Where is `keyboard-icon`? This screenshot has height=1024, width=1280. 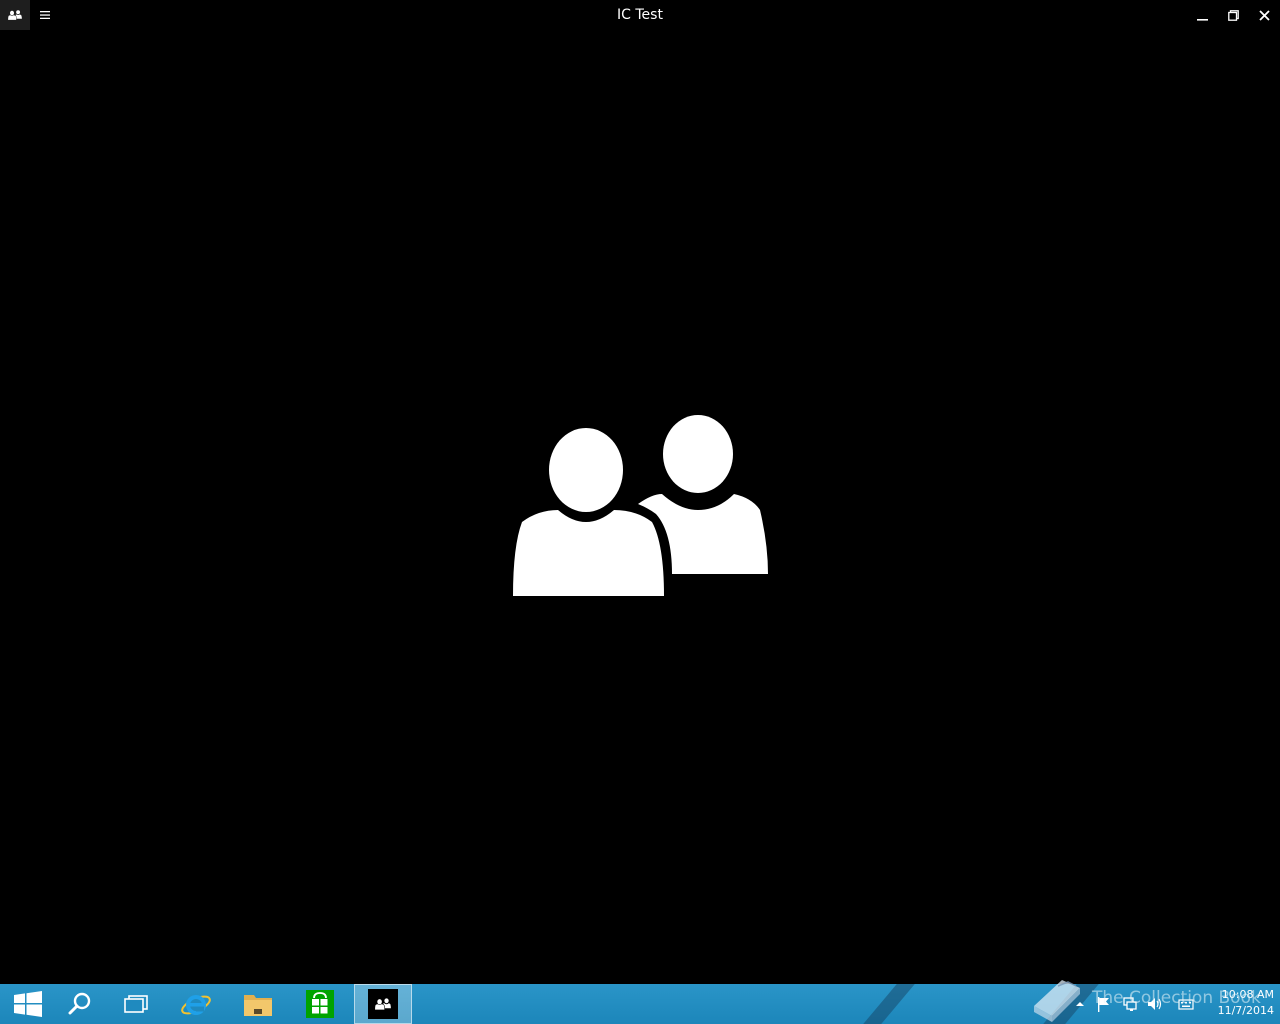
keyboard-icon is located at coordinates (1186, 1004).